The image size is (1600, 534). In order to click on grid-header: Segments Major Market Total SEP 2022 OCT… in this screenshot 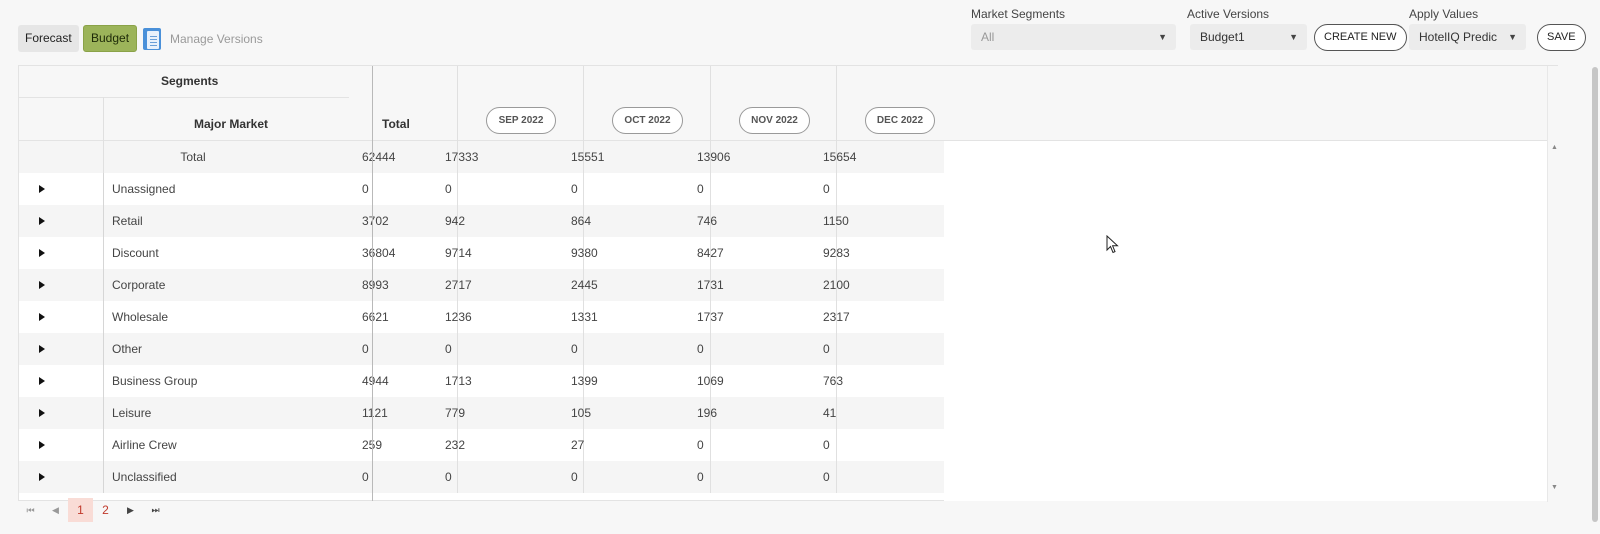, I will do `click(789, 103)`.